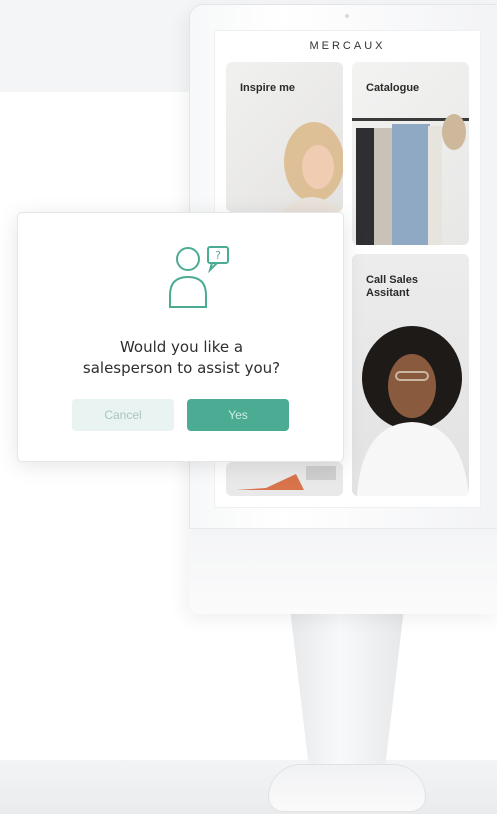 Image resolution: width=497 pixels, height=814 pixels. I want to click on salesperson-question-icon: ?, so click(199, 277).